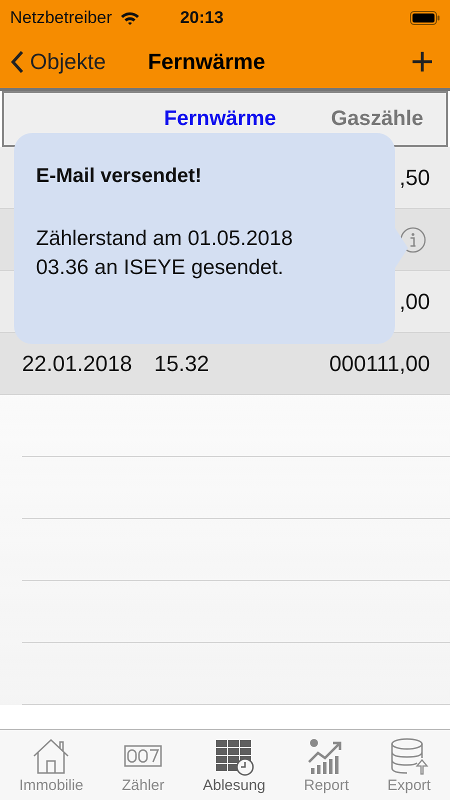 The image size is (450, 800). Describe the element at coordinates (17, 62) in the screenshot. I see `chevron-left-icon` at that location.